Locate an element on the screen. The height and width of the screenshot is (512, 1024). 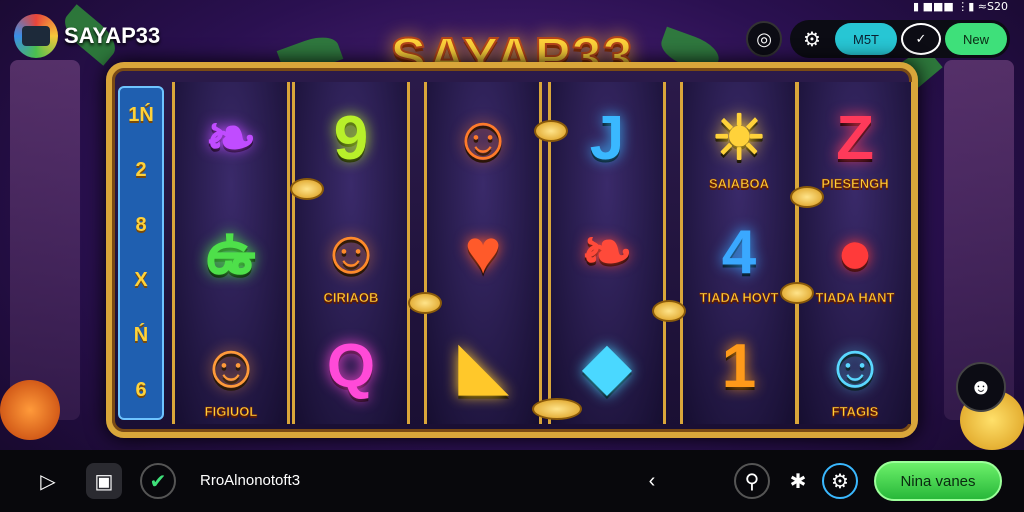
reel-symbol: 1 is located at coordinates (739, 367).